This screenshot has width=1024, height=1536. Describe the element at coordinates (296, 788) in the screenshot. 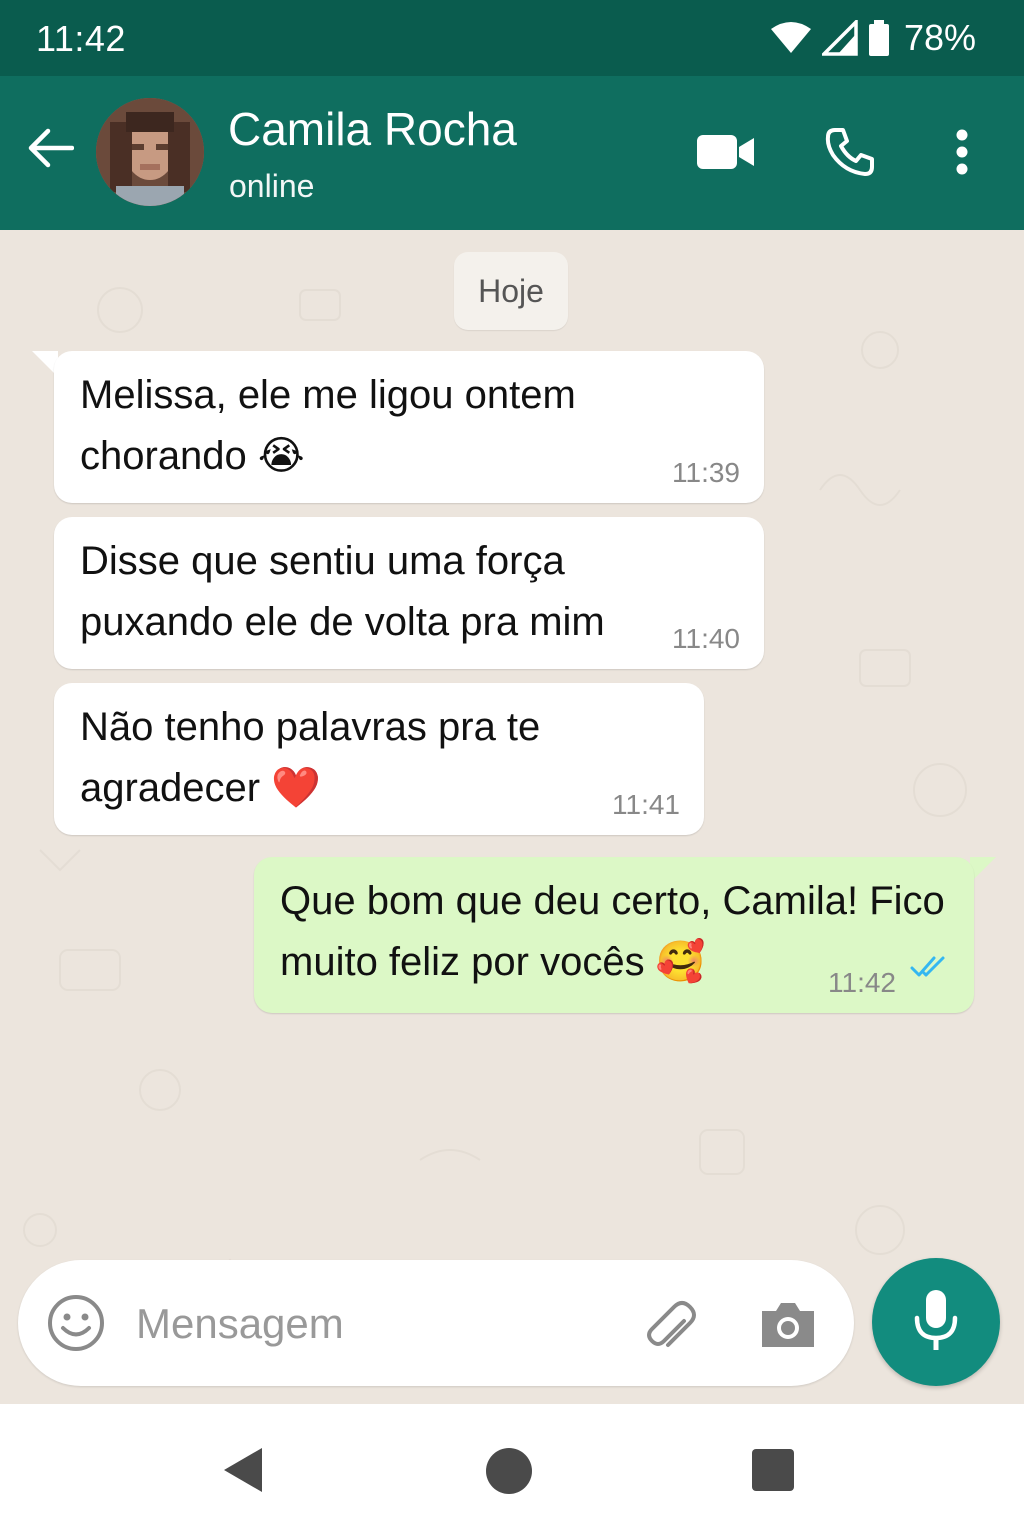

I see `red-heart-emoji: ❤️` at that location.